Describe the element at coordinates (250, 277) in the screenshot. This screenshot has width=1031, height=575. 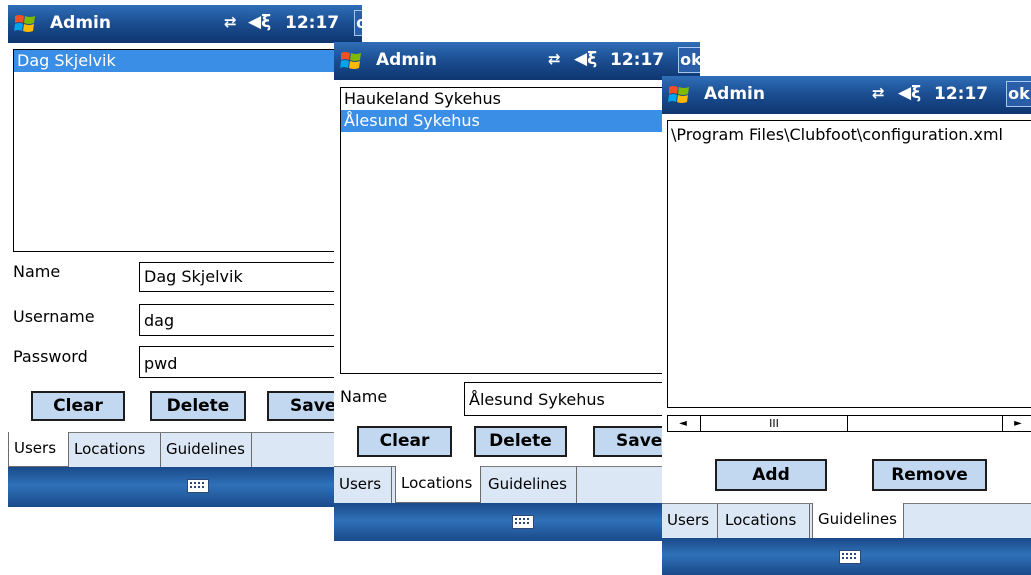
I see `name-field: Dag Skjelvik` at that location.